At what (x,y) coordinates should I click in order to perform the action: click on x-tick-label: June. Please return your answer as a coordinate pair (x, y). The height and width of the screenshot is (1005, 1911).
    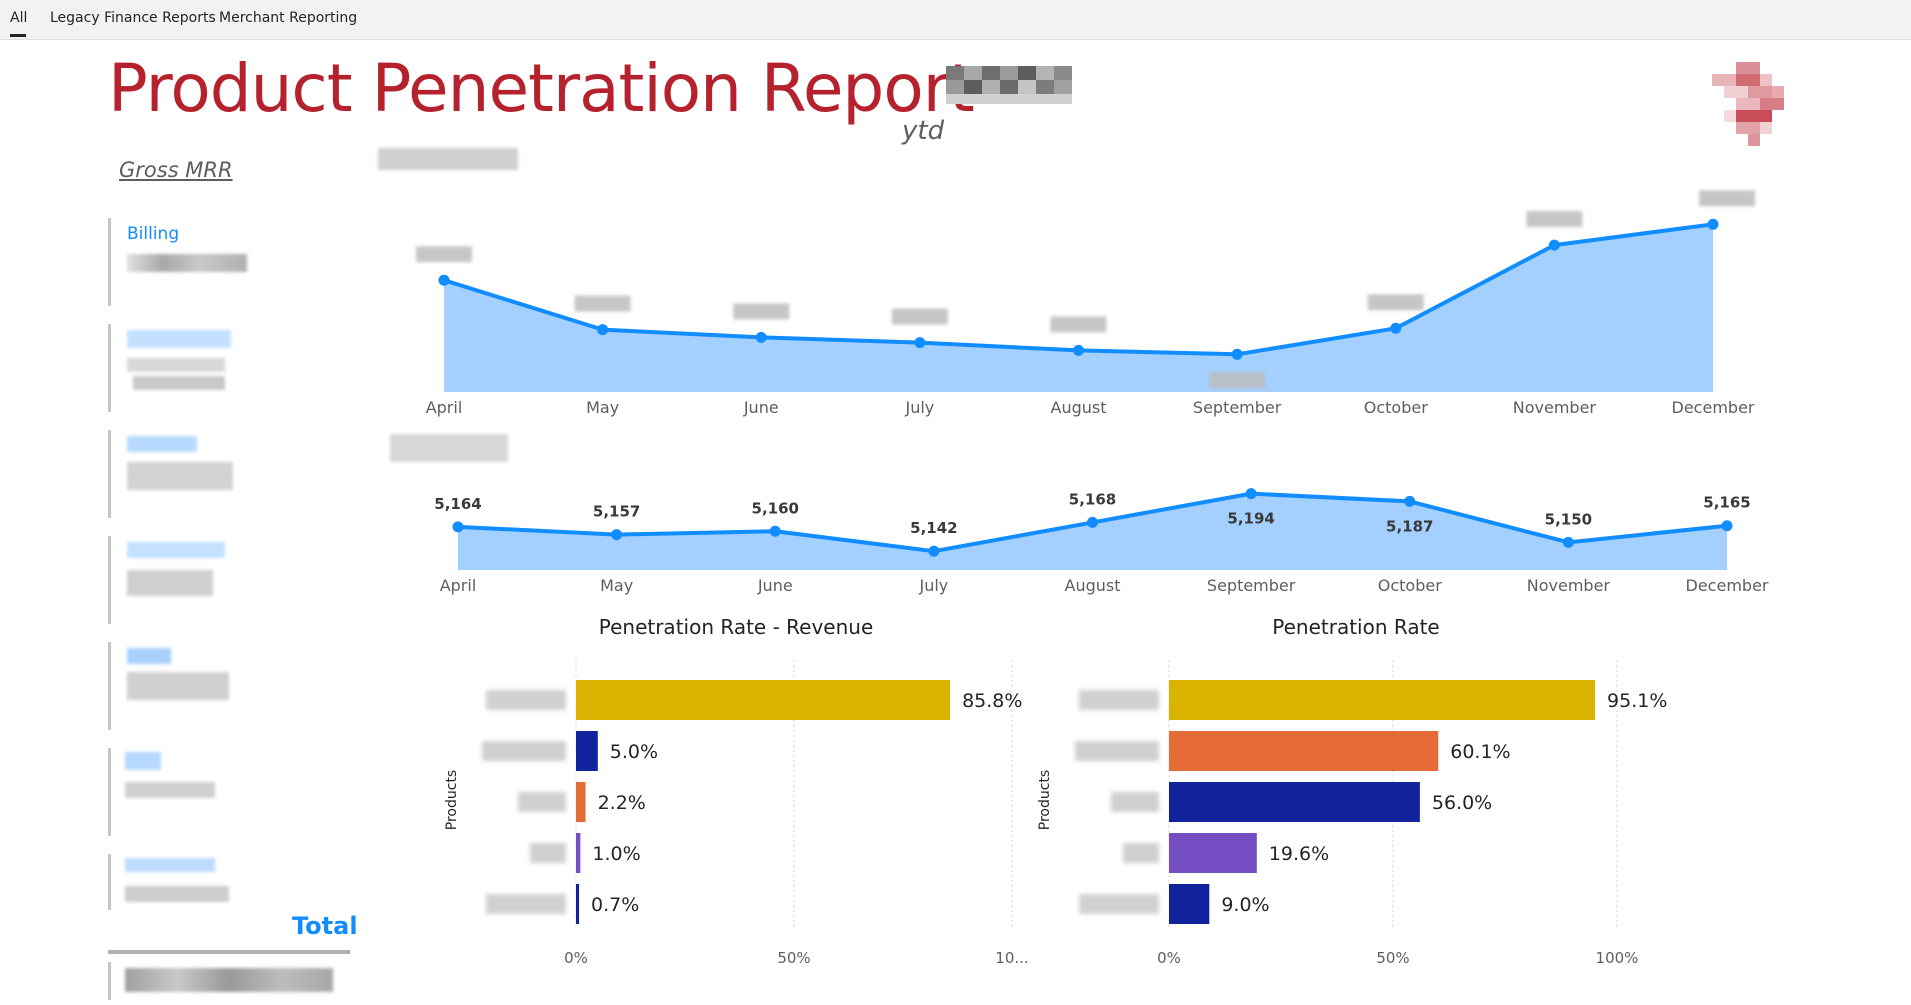
    Looking at the image, I should click on (775, 585).